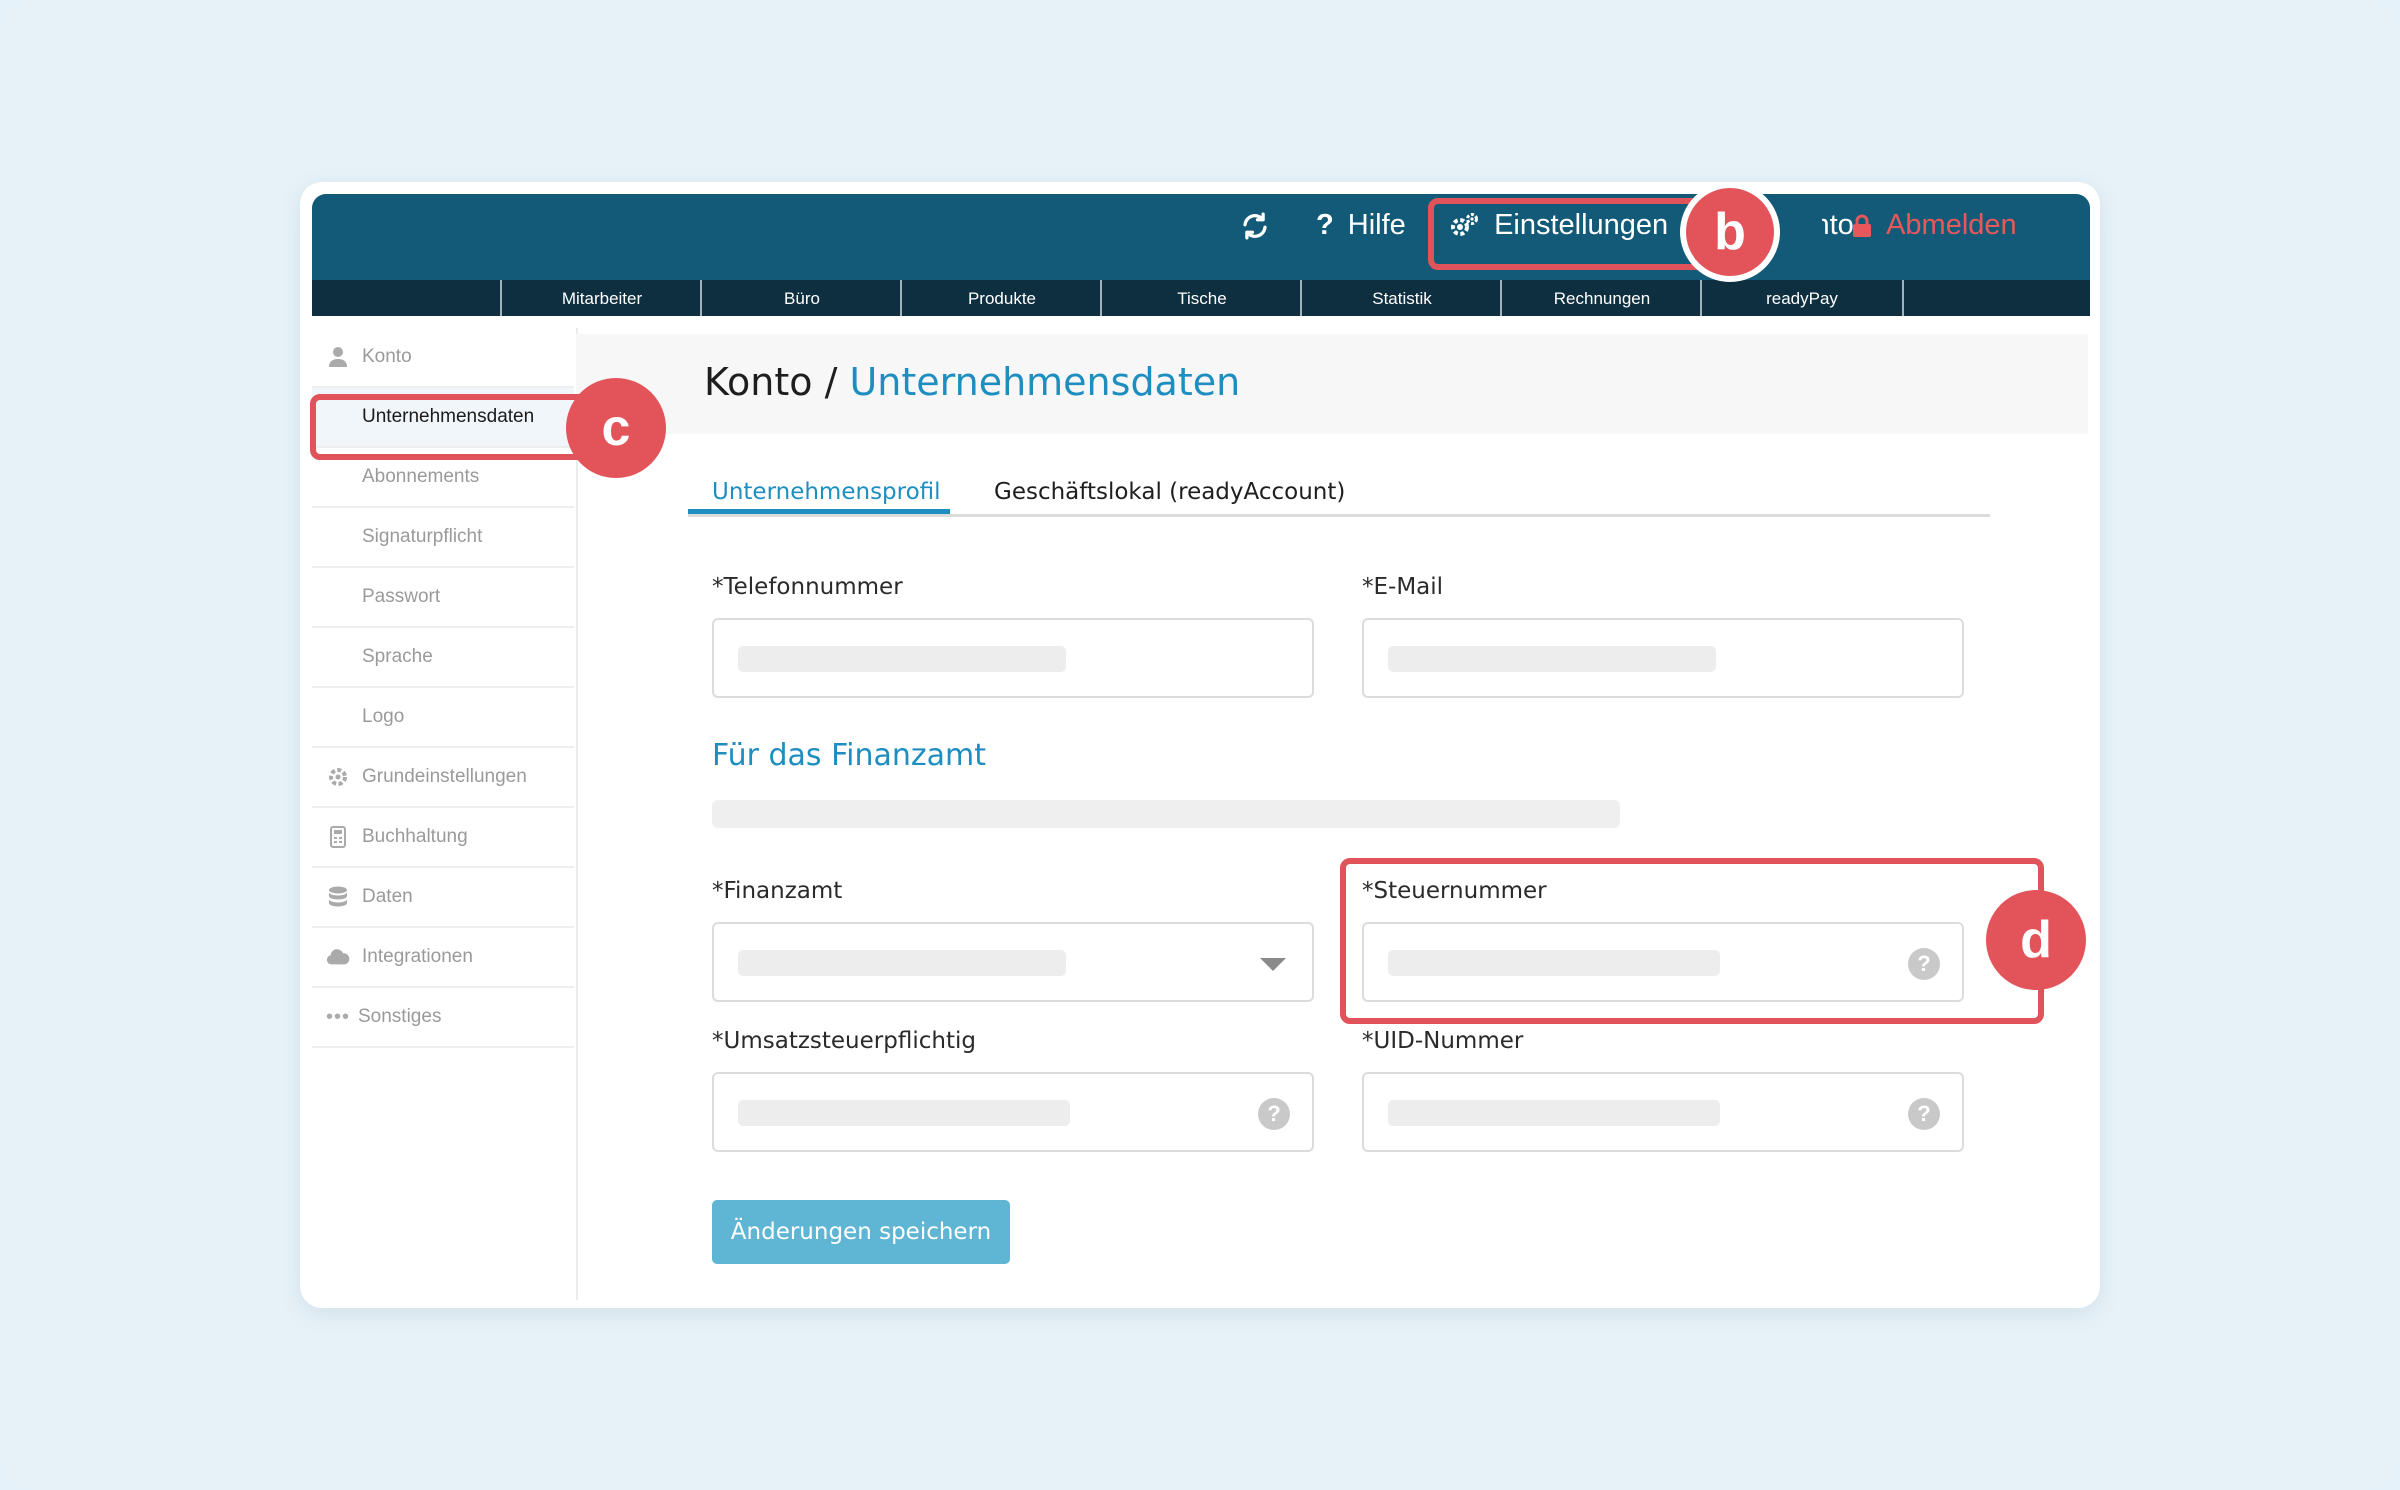 Image resolution: width=2400 pixels, height=1490 pixels. What do you see at coordinates (1273, 964) in the screenshot?
I see `chevron-down-icon` at bounding box center [1273, 964].